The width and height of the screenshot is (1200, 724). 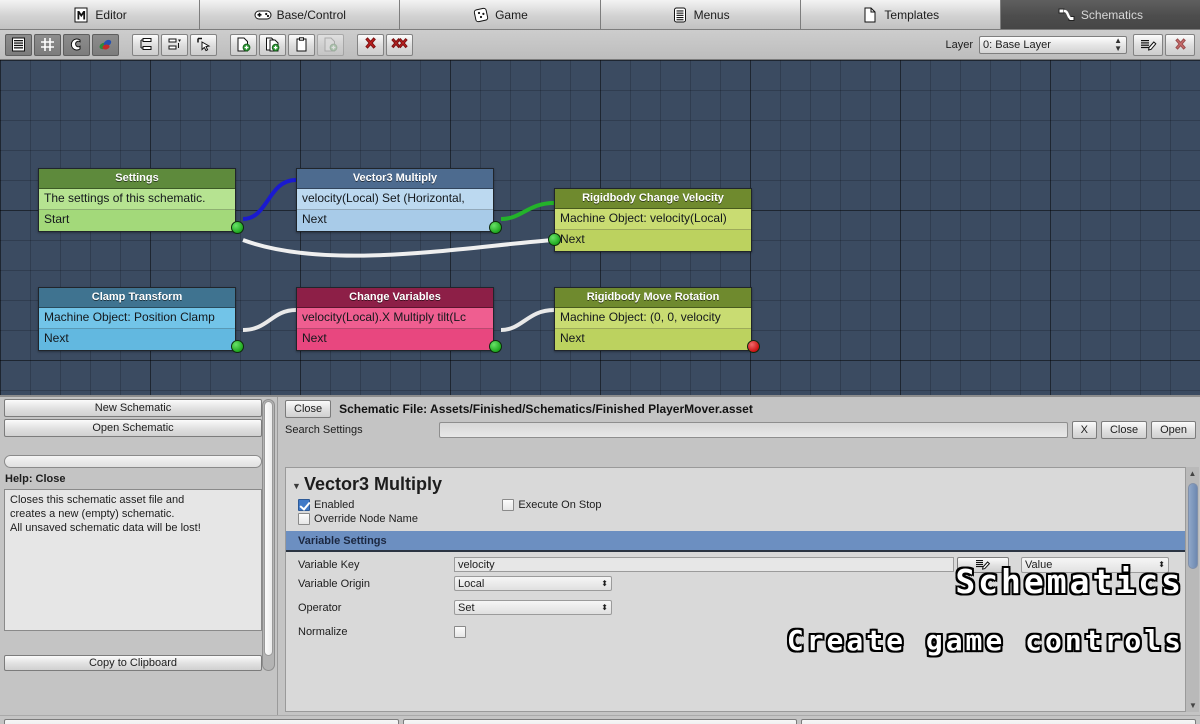 I want to click on node-line-1: Machine Object: velocity(Local), so click(x=653, y=219).